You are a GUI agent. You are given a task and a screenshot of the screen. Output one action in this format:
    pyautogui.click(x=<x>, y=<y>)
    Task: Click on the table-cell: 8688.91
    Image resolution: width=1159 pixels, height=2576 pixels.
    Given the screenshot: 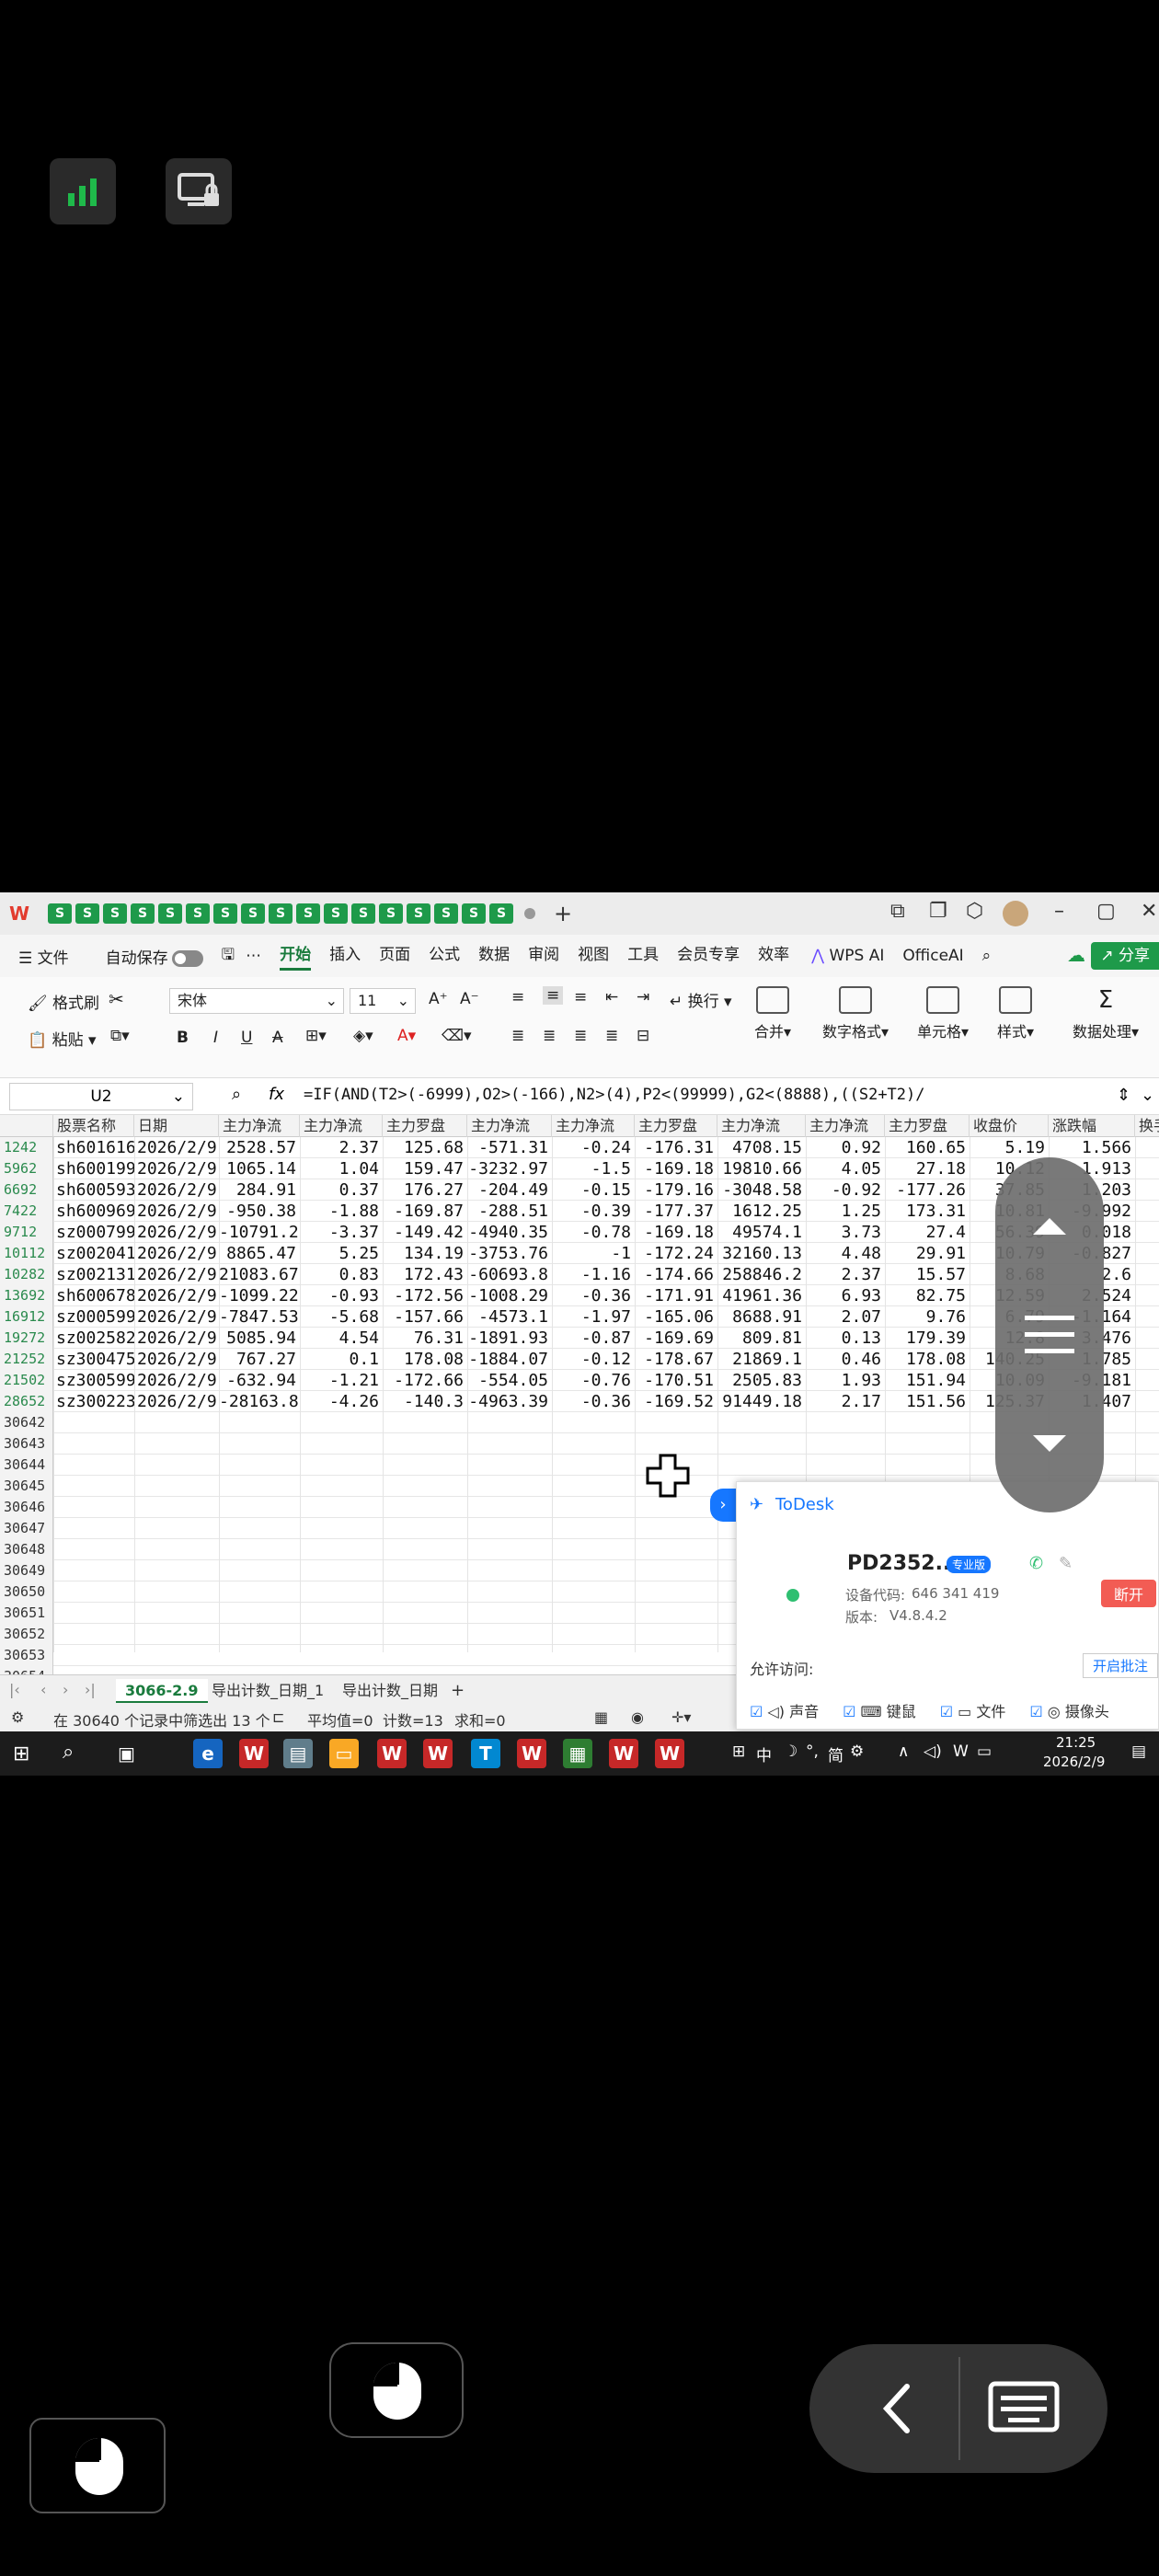 What is the action you would take?
    pyautogui.click(x=761, y=1317)
    